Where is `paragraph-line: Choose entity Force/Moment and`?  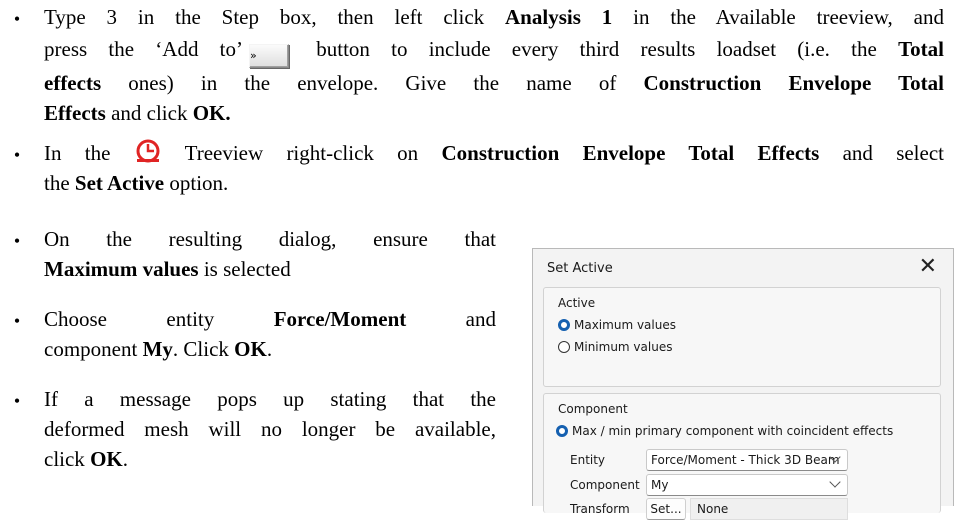 paragraph-line: Choose entity Force/Moment and is located at coordinates (270, 319).